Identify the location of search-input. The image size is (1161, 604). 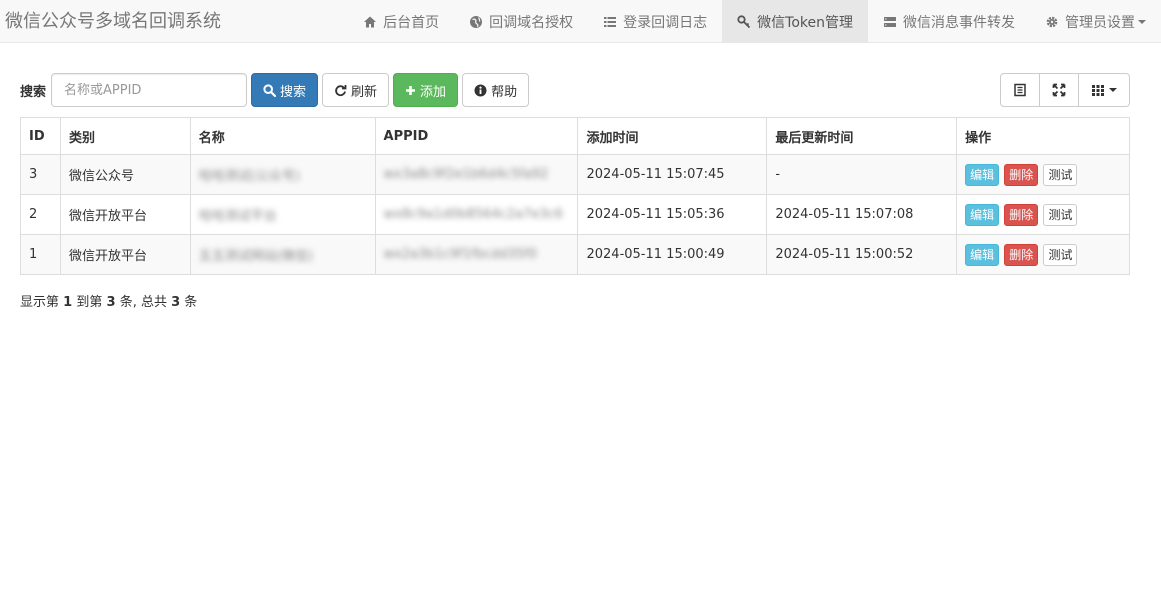
(149, 90).